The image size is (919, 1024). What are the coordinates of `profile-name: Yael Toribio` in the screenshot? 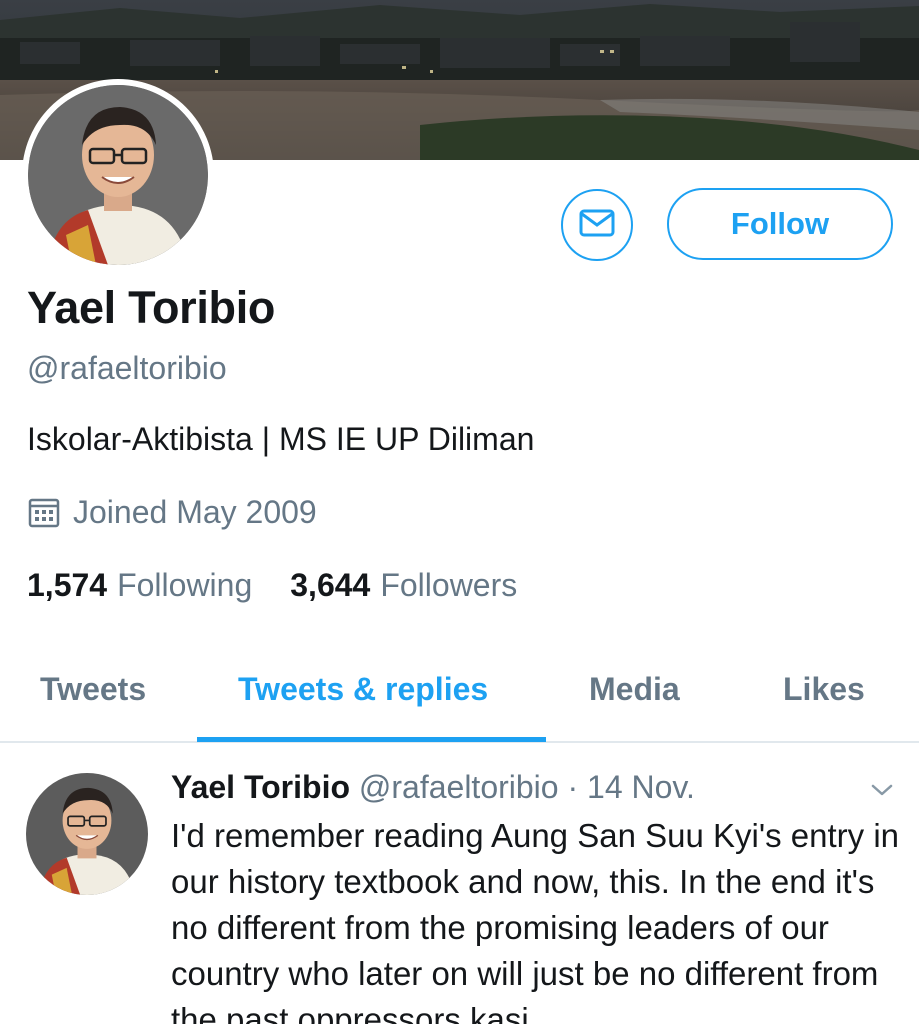 It's located at (151, 307).